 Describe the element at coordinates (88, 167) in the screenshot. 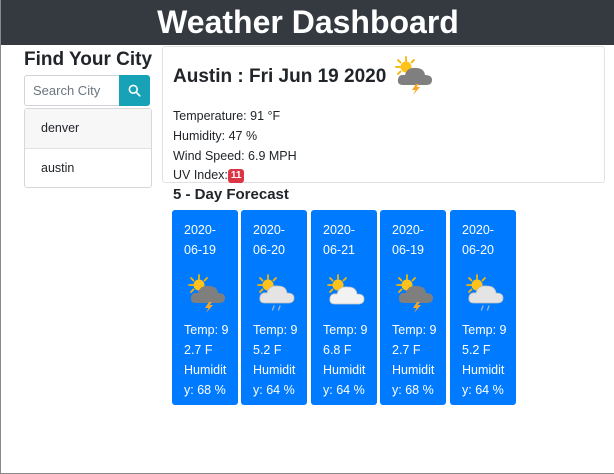

I see `history-item-austin: austin` at that location.